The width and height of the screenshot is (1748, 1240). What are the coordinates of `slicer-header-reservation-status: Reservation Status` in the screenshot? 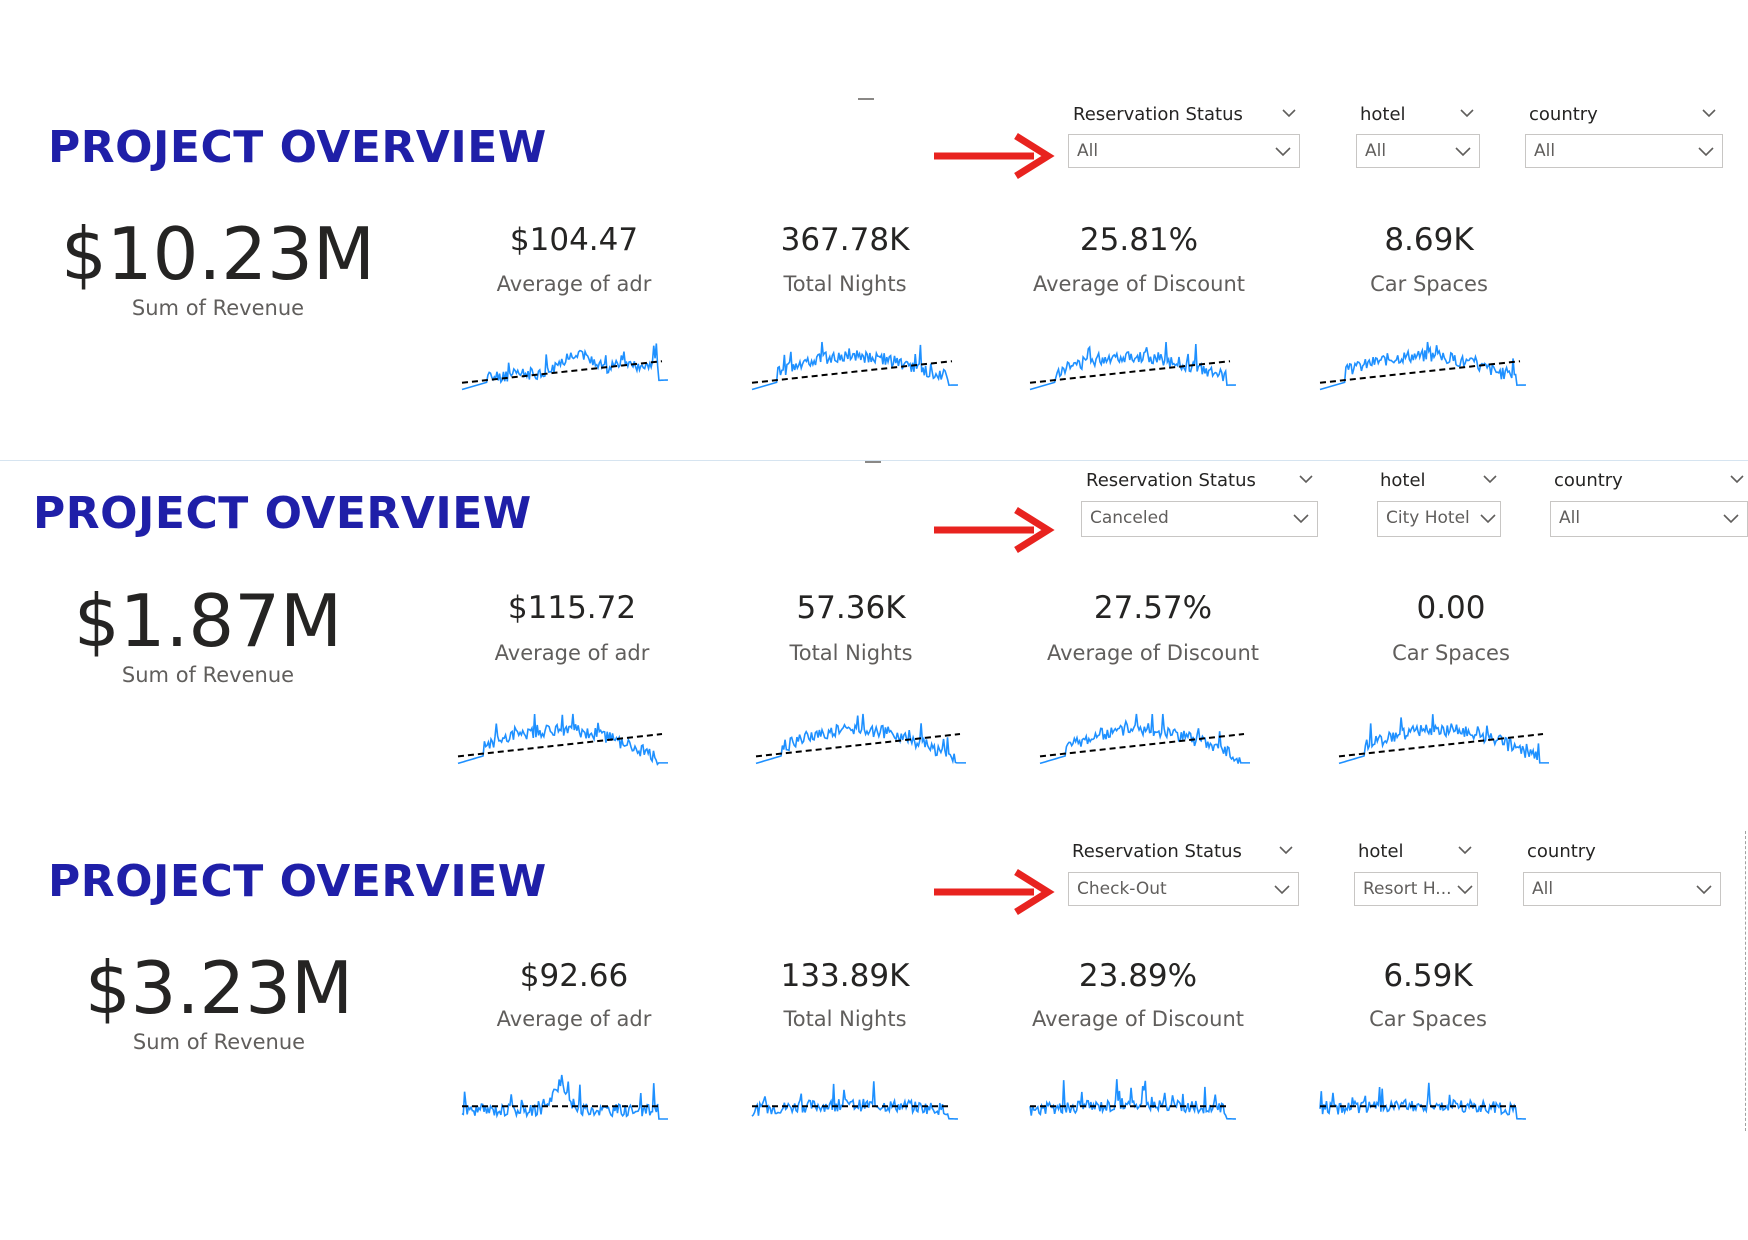 It's located at (1158, 114).